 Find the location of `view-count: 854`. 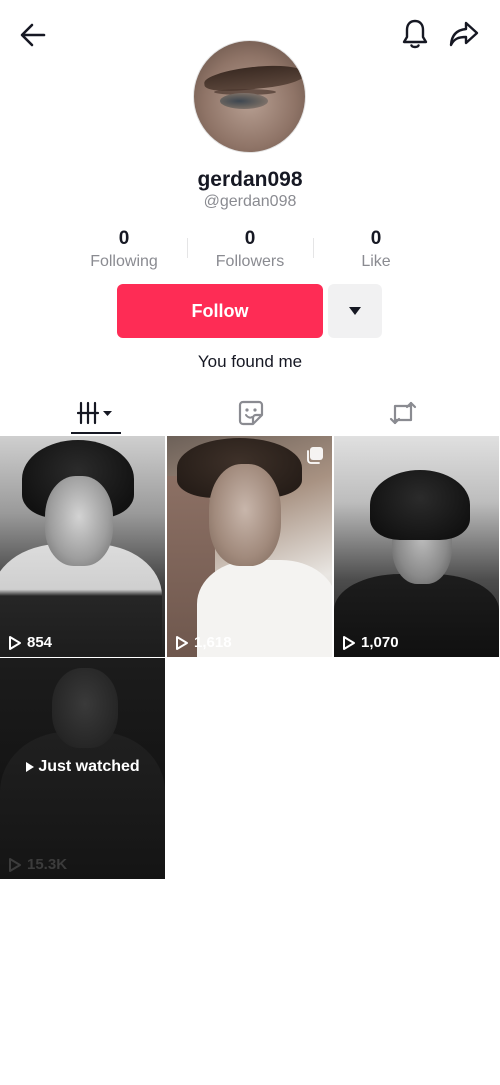

view-count: 854 is located at coordinates (30, 642).